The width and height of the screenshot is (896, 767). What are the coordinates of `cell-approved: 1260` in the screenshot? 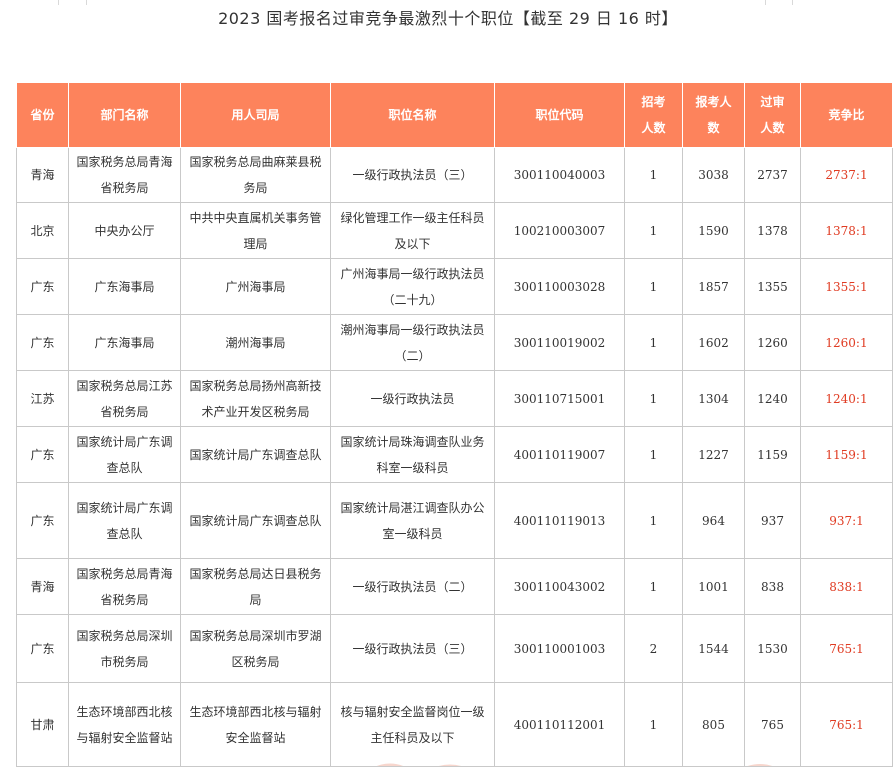 It's located at (772, 342).